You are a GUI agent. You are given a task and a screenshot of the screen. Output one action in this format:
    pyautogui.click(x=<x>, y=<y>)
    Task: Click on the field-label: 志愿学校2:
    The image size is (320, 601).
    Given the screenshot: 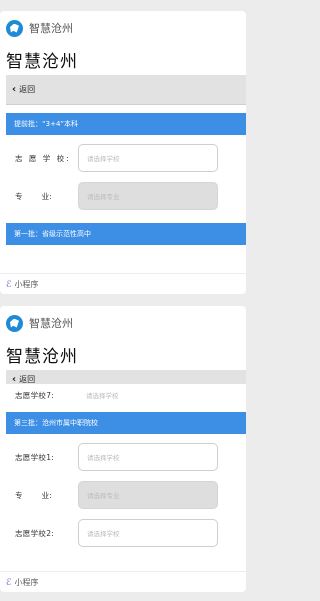 What is the action you would take?
    pyautogui.click(x=35, y=533)
    